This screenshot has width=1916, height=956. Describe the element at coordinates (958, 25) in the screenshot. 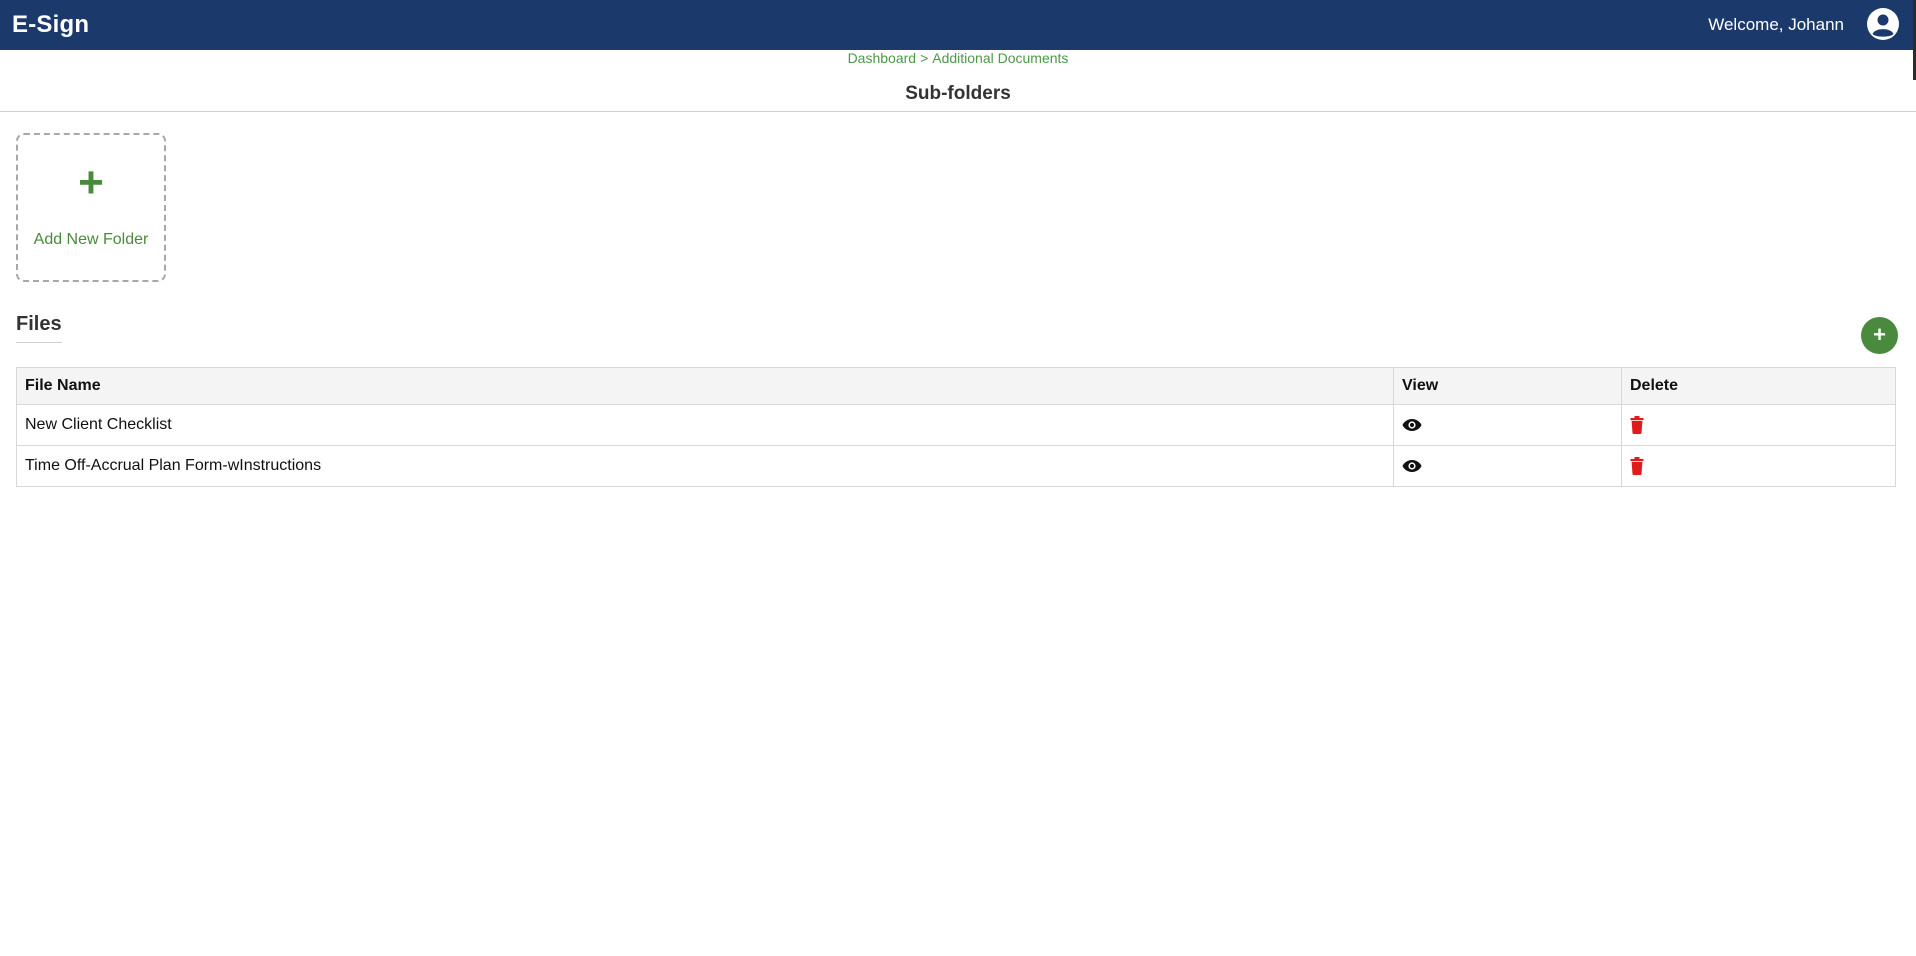

I see `top-navbar: E-Sign Welcome, Johann` at that location.